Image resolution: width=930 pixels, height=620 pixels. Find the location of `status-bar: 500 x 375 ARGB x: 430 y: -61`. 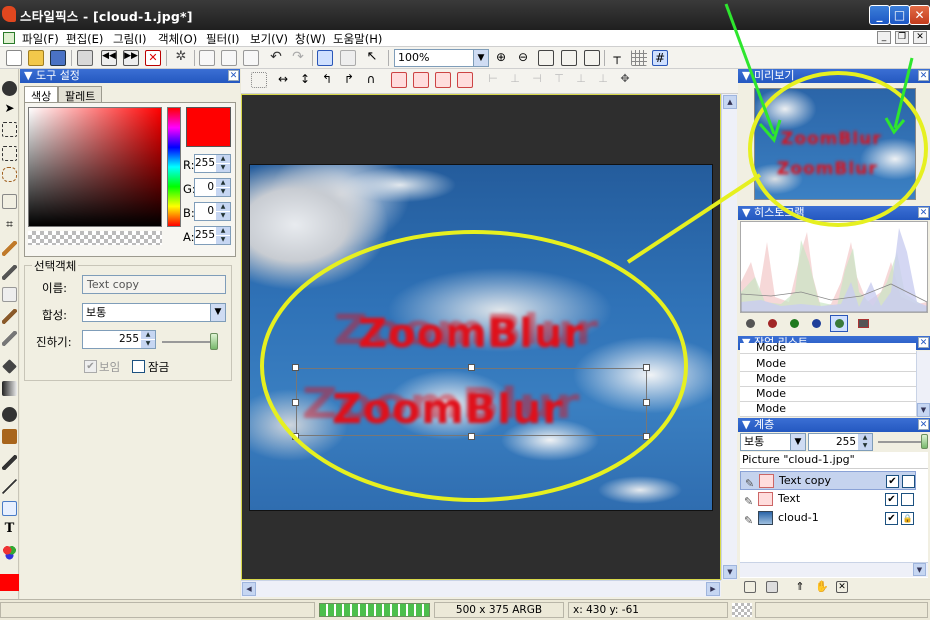

status-bar: 500 x 375 ARGB x: 430 y: -61 is located at coordinates (465, 609).